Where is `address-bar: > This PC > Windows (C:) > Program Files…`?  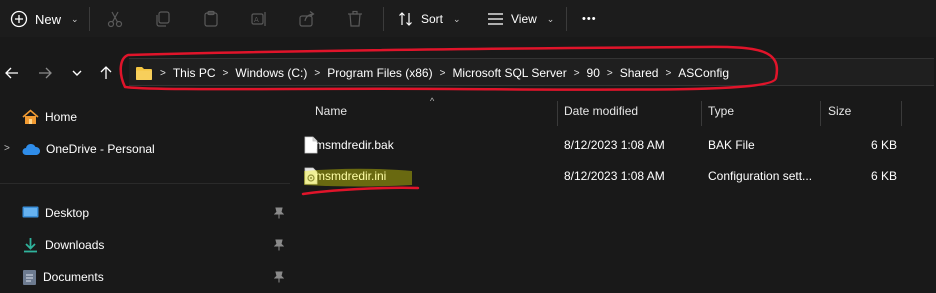
address-bar: > This PC > Windows (C:) > Program Files… is located at coordinates (531, 72).